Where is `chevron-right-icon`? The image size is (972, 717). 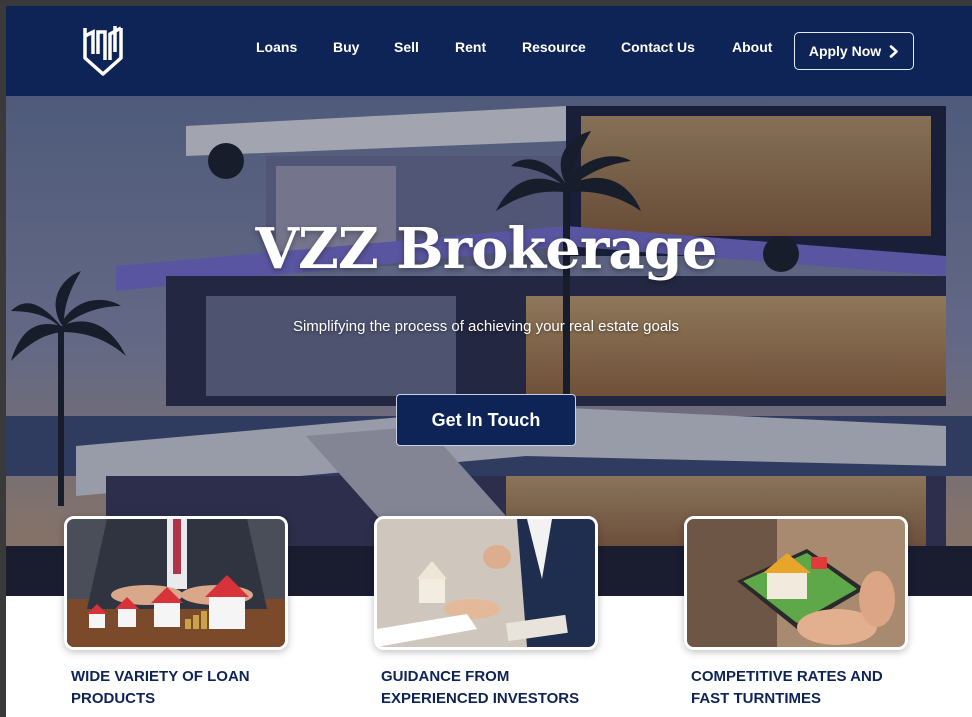 chevron-right-icon is located at coordinates (893, 51).